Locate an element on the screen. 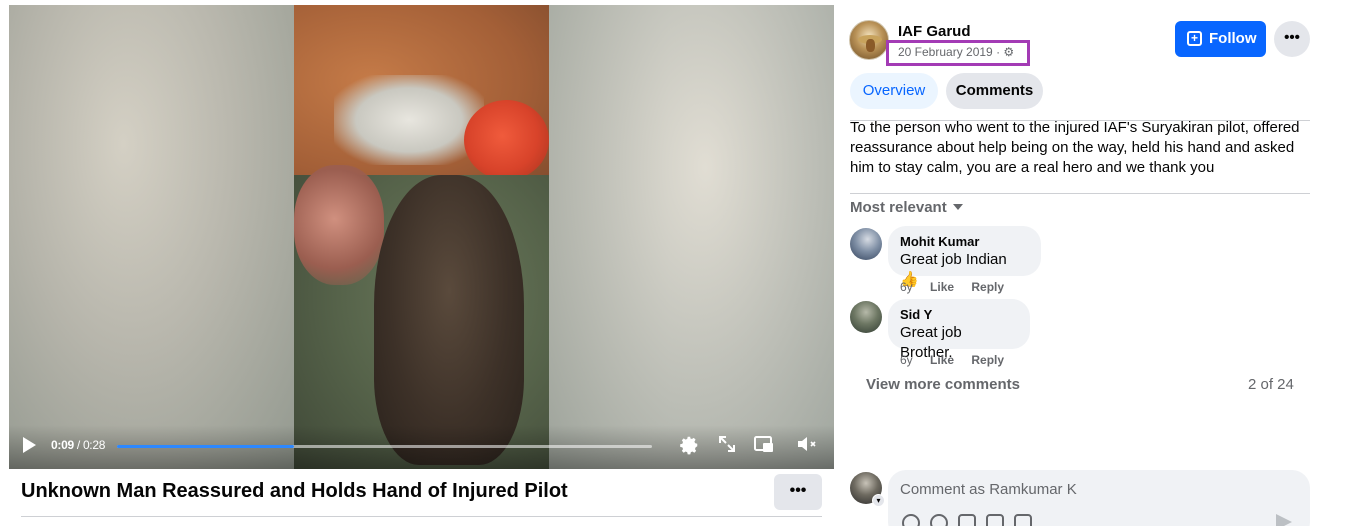 Image resolution: width=1351 pixels, height=526 pixels. picture-in-picture-icon is located at coordinates (764, 446).